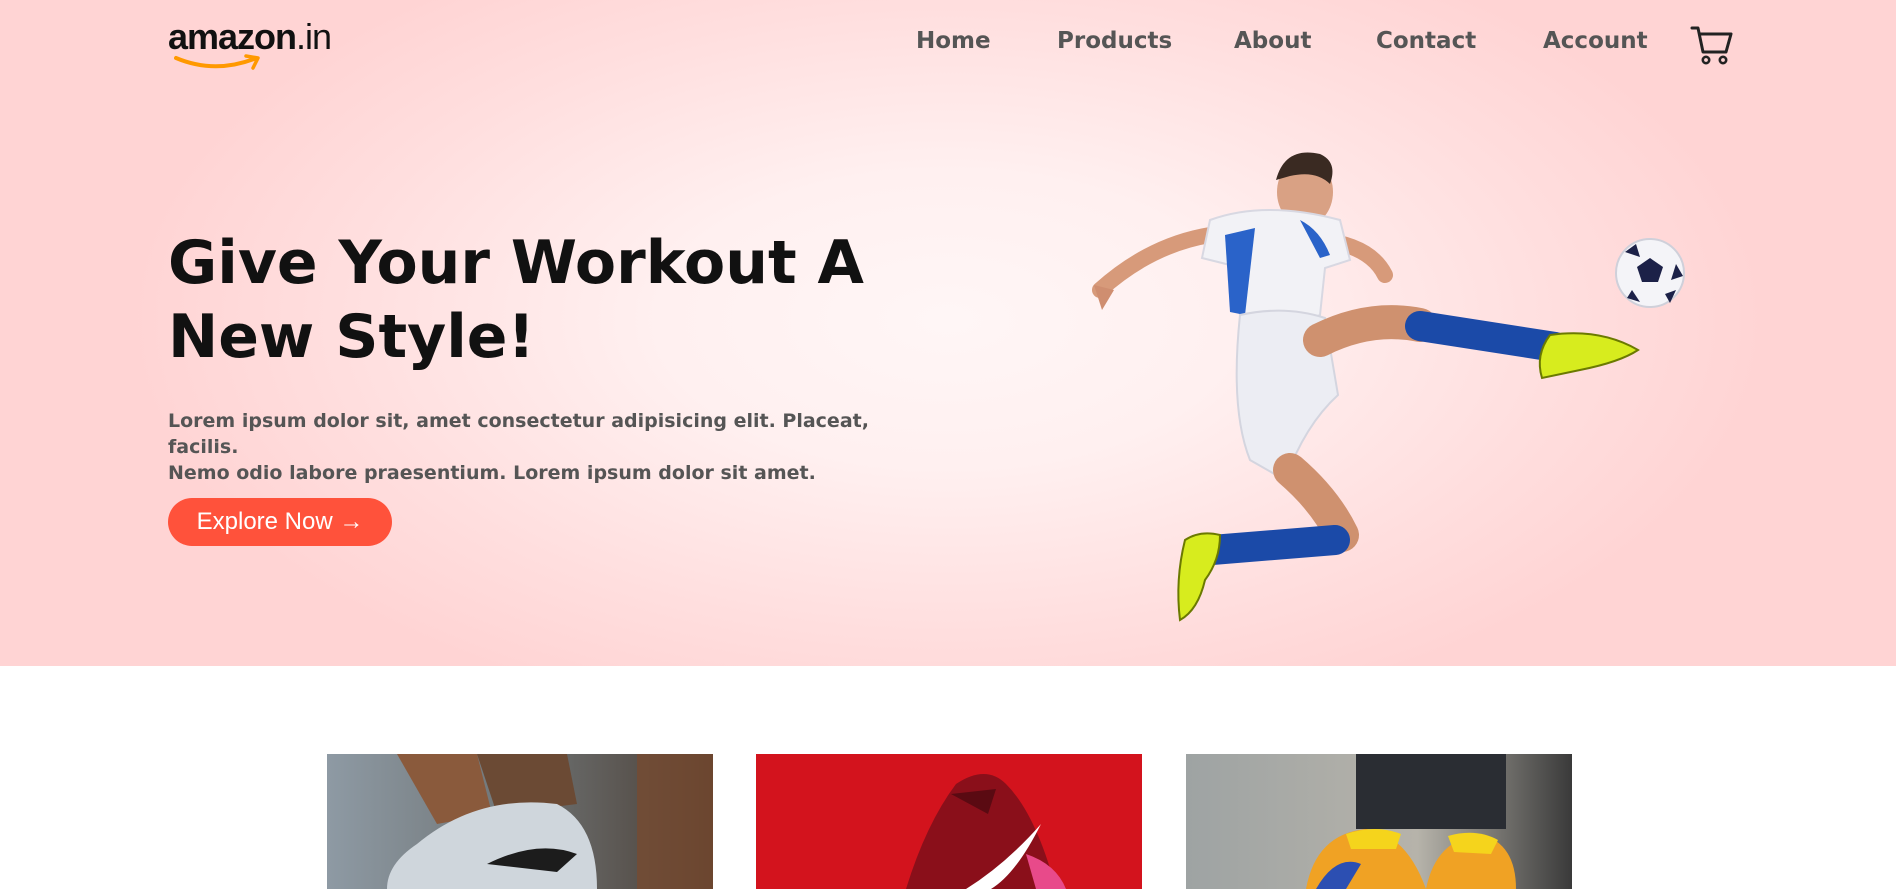 This screenshot has height=889, width=1896. Describe the element at coordinates (217, 62) in the screenshot. I see `amazon-smile-icon` at that location.